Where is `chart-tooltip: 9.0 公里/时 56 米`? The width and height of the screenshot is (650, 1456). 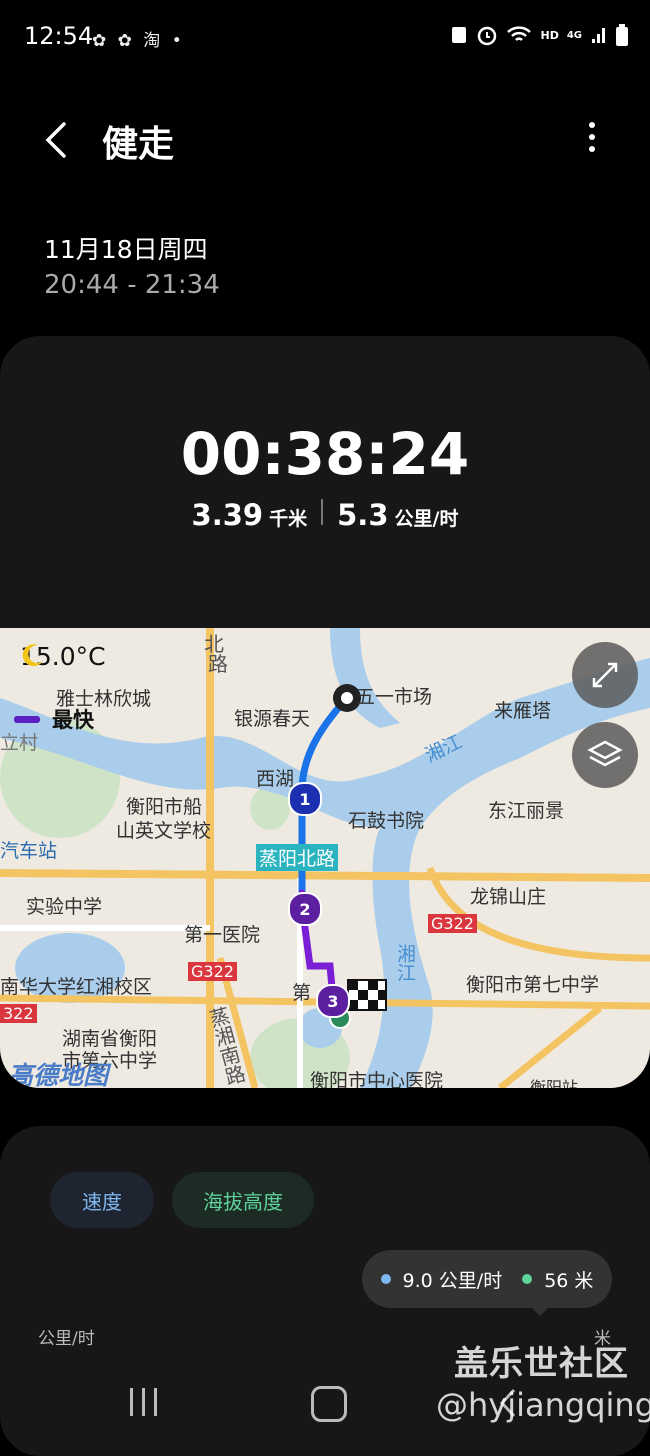
chart-tooltip: 9.0 公里/时 56 米 is located at coordinates (487, 1279).